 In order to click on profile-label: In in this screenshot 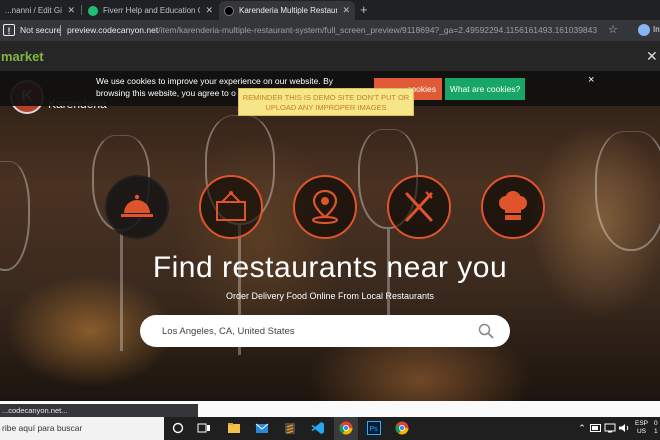, I will do `click(656, 29)`.